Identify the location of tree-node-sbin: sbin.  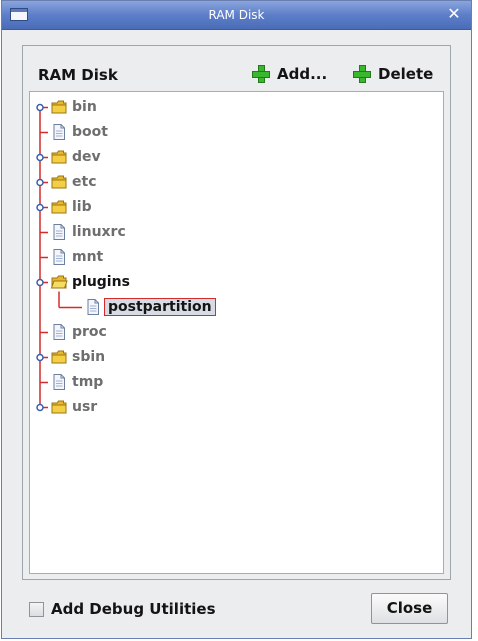
(77, 357).